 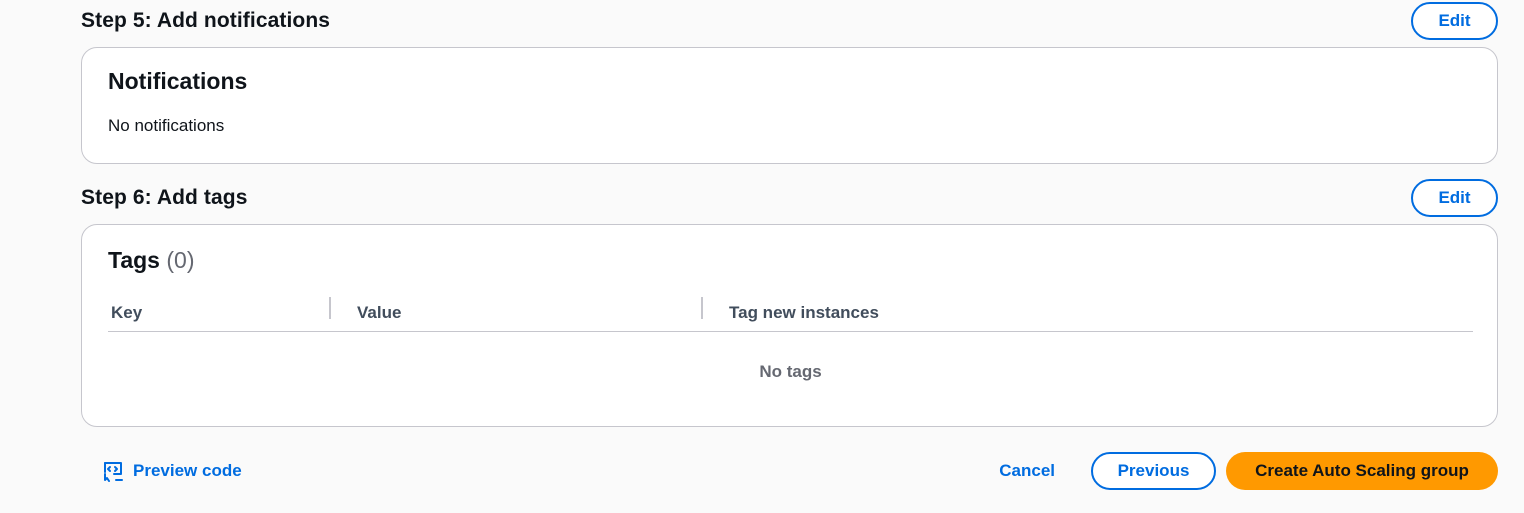 What do you see at coordinates (127, 312) in the screenshot?
I see `column-header-key: Key` at bounding box center [127, 312].